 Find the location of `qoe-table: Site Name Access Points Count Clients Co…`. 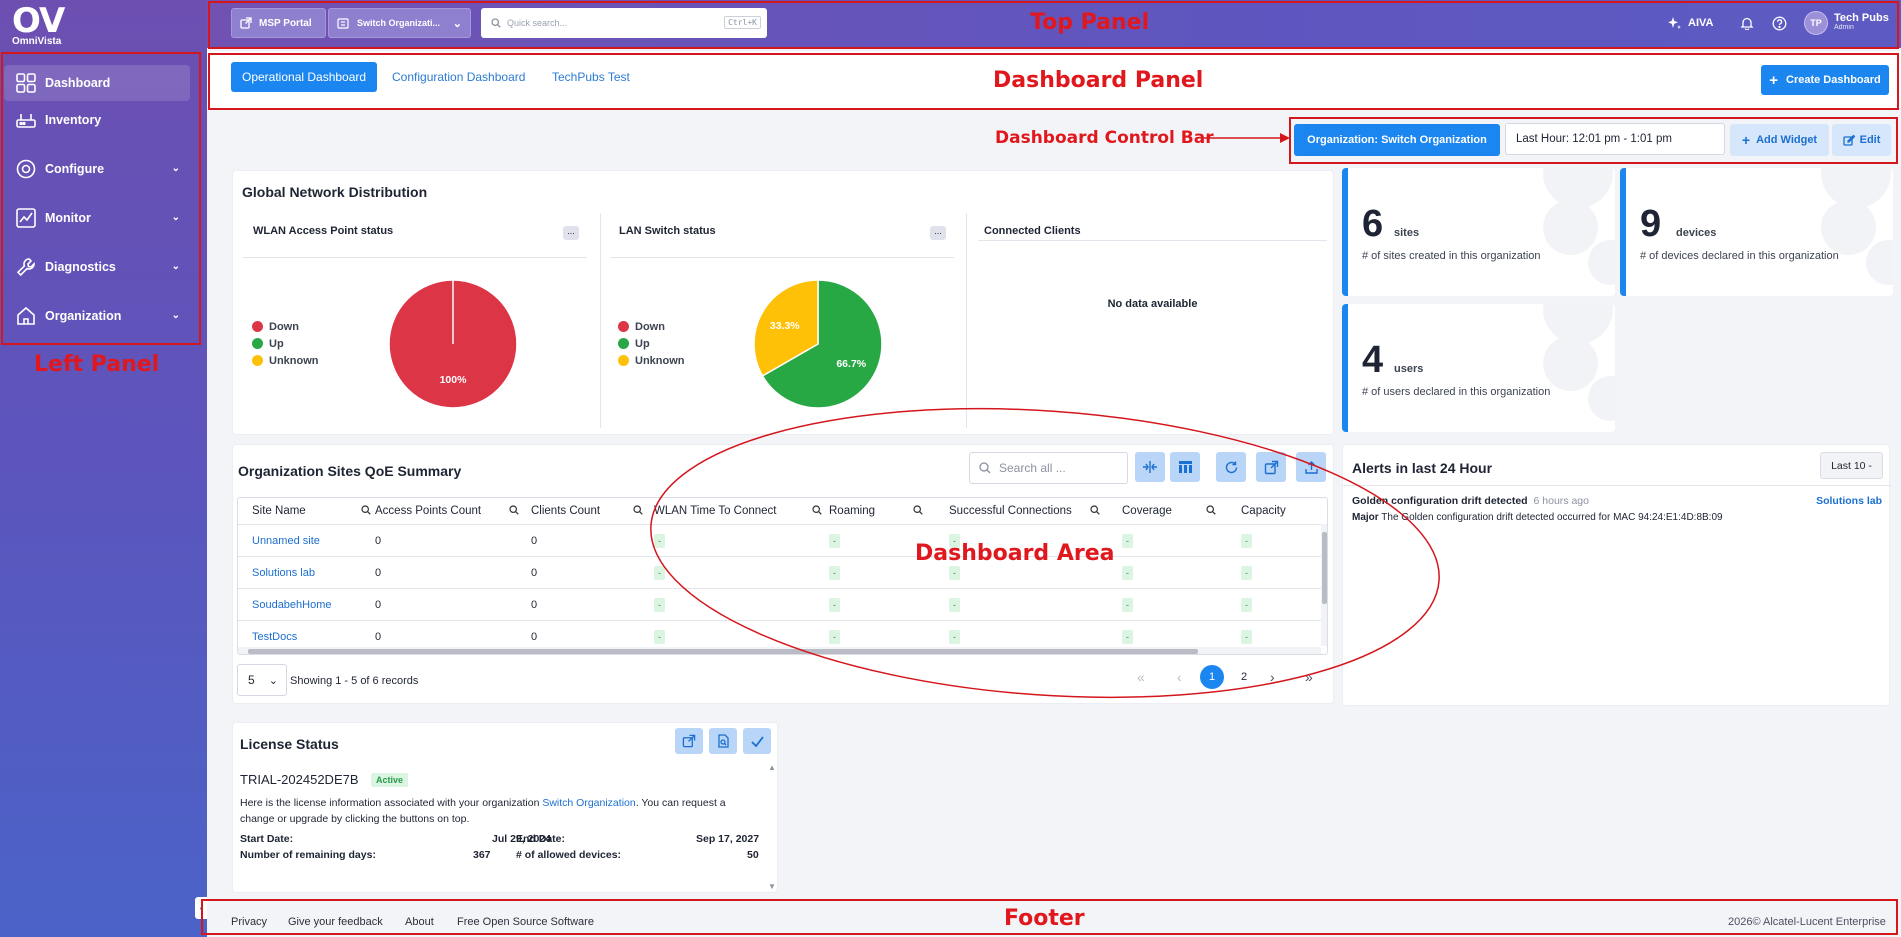

qoe-table: Site Name Access Points Count Clients Co… is located at coordinates (782, 576).